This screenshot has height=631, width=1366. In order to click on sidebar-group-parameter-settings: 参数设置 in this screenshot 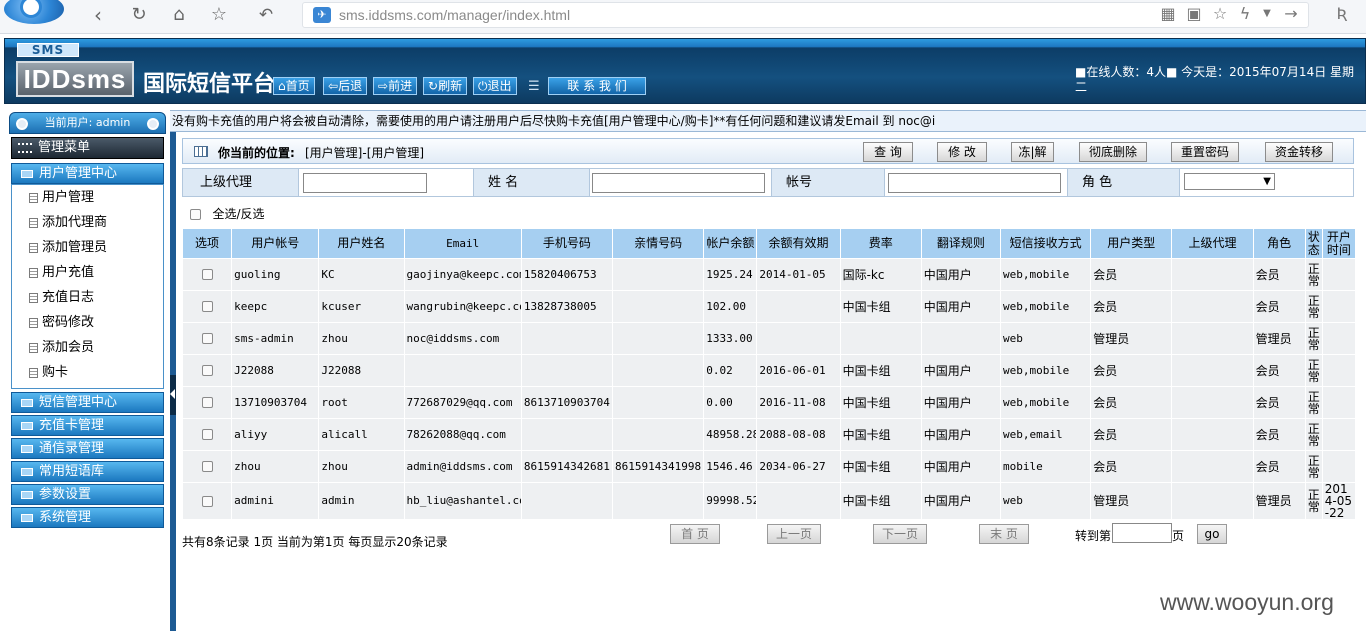, I will do `click(87, 494)`.